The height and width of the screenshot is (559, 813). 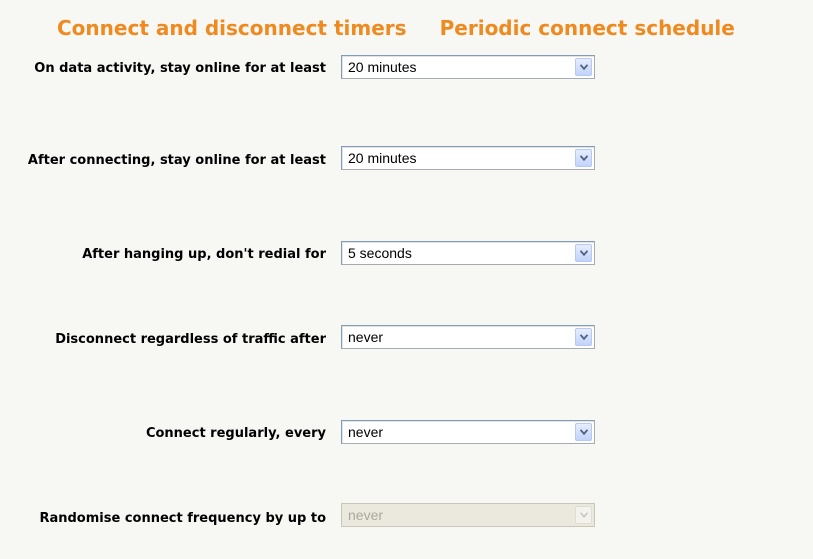 What do you see at coordinates (190, 339) in the screenshot?
I see `label-disconnect-regardless: Disconnect regardless of traffic after` at bounding box center [190, 339].